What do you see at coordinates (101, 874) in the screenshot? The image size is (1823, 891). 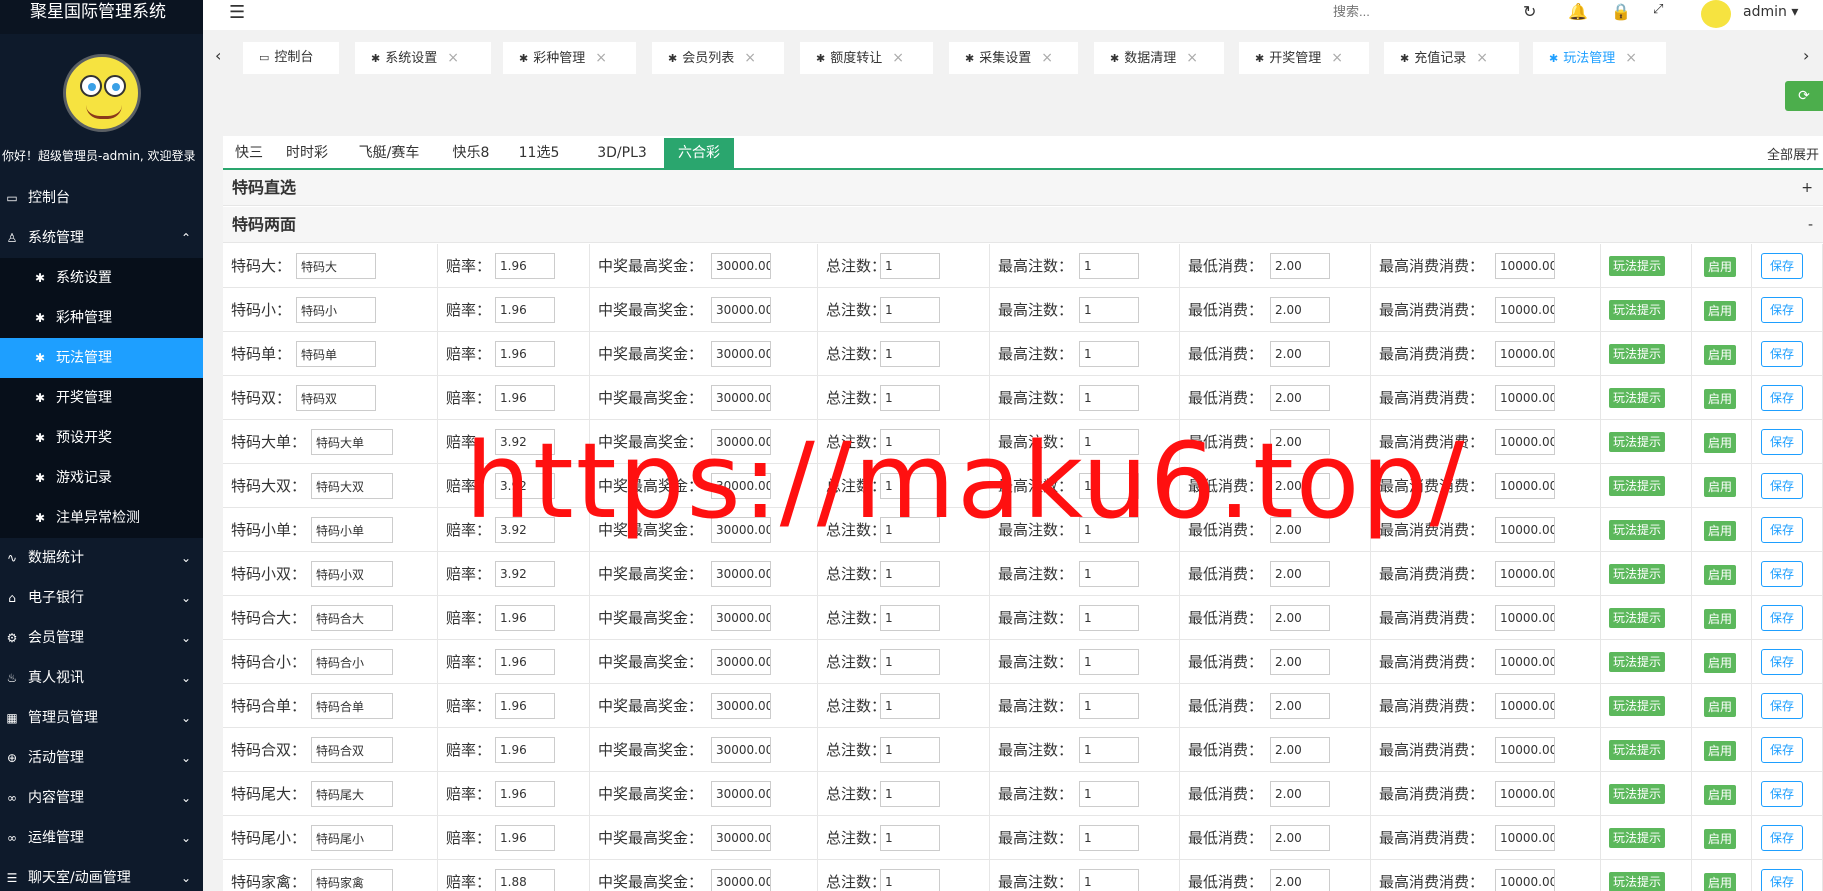 I see `sidebar-item: ☰ 聊天室/动画管理 ⌄` at bounding box center [101, 874].